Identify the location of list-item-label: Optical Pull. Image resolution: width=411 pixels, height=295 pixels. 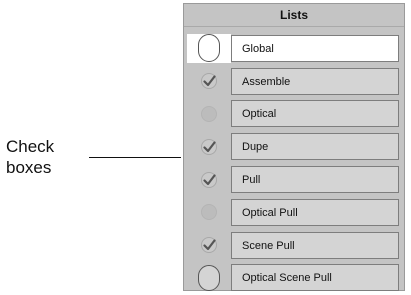
(315, 212).